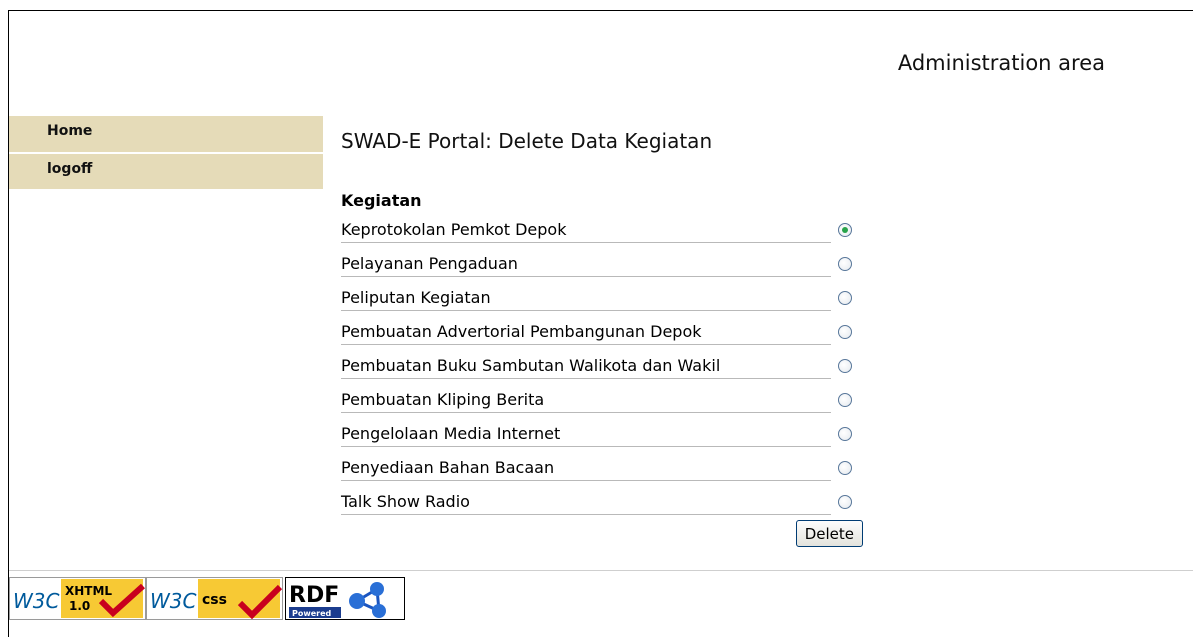 The image size is (1193, 637). Describe the element at coordinates (586, 434) in the screenshot. I see `kegiatan-label: Pengelolaan Media Internet` at that location.